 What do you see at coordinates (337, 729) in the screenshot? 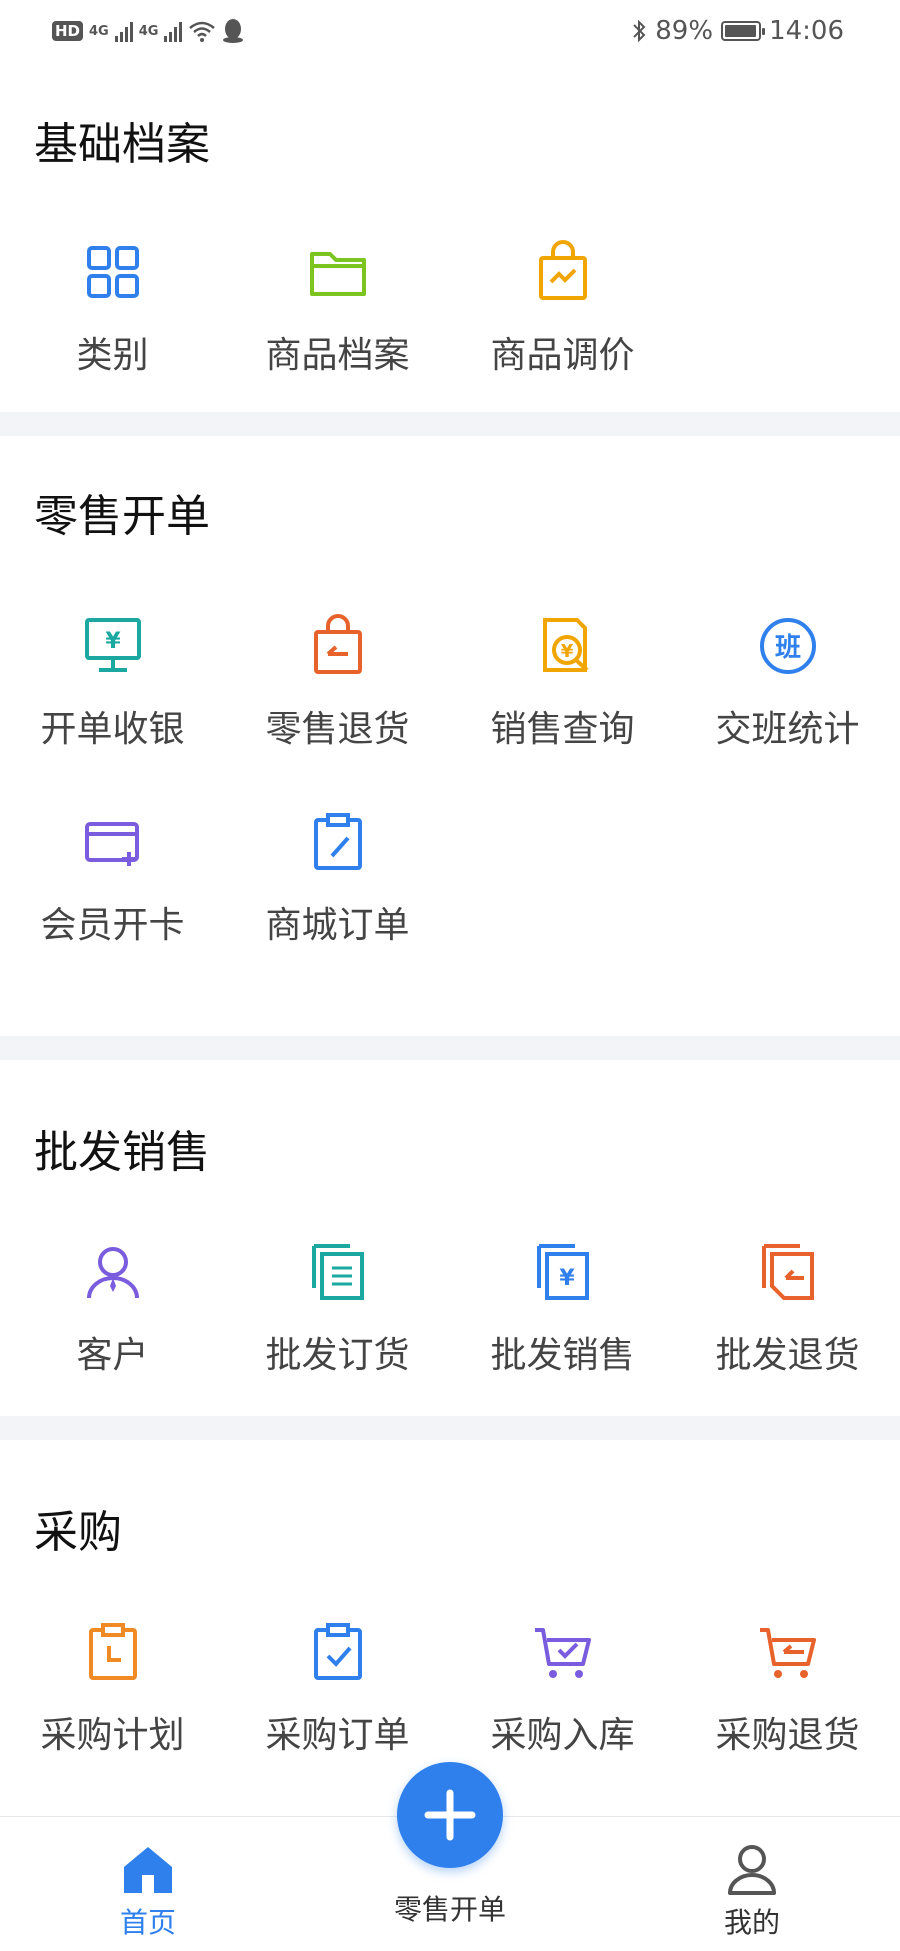
I see `menu-item-label: 零售退货` at bounding box center [337, 729].